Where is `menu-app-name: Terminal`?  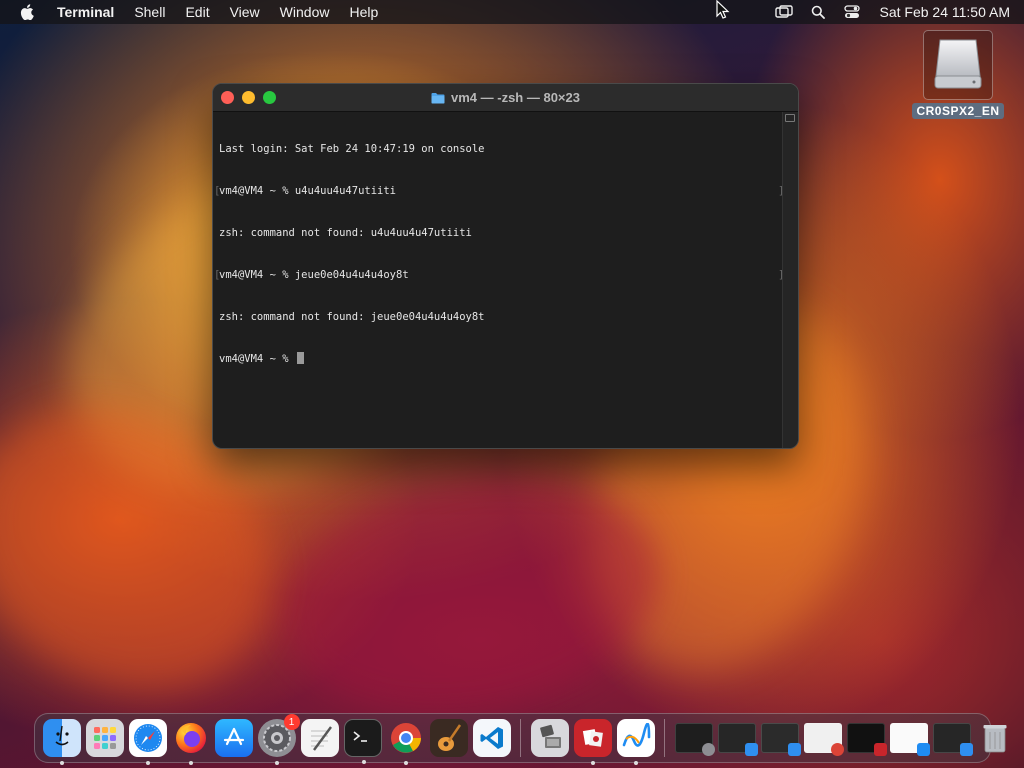 menu-app-name: Terminal is located at coordinates (85, 12).